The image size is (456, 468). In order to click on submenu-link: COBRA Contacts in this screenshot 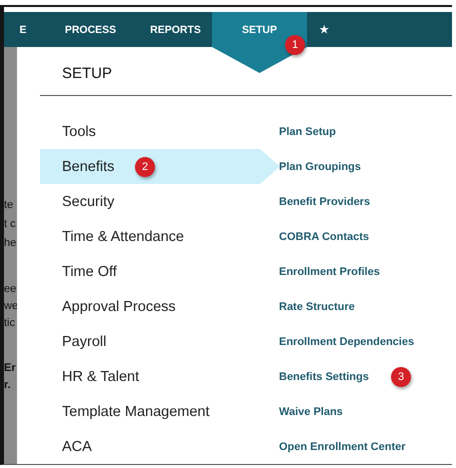, I will do `click(324, 236)`.